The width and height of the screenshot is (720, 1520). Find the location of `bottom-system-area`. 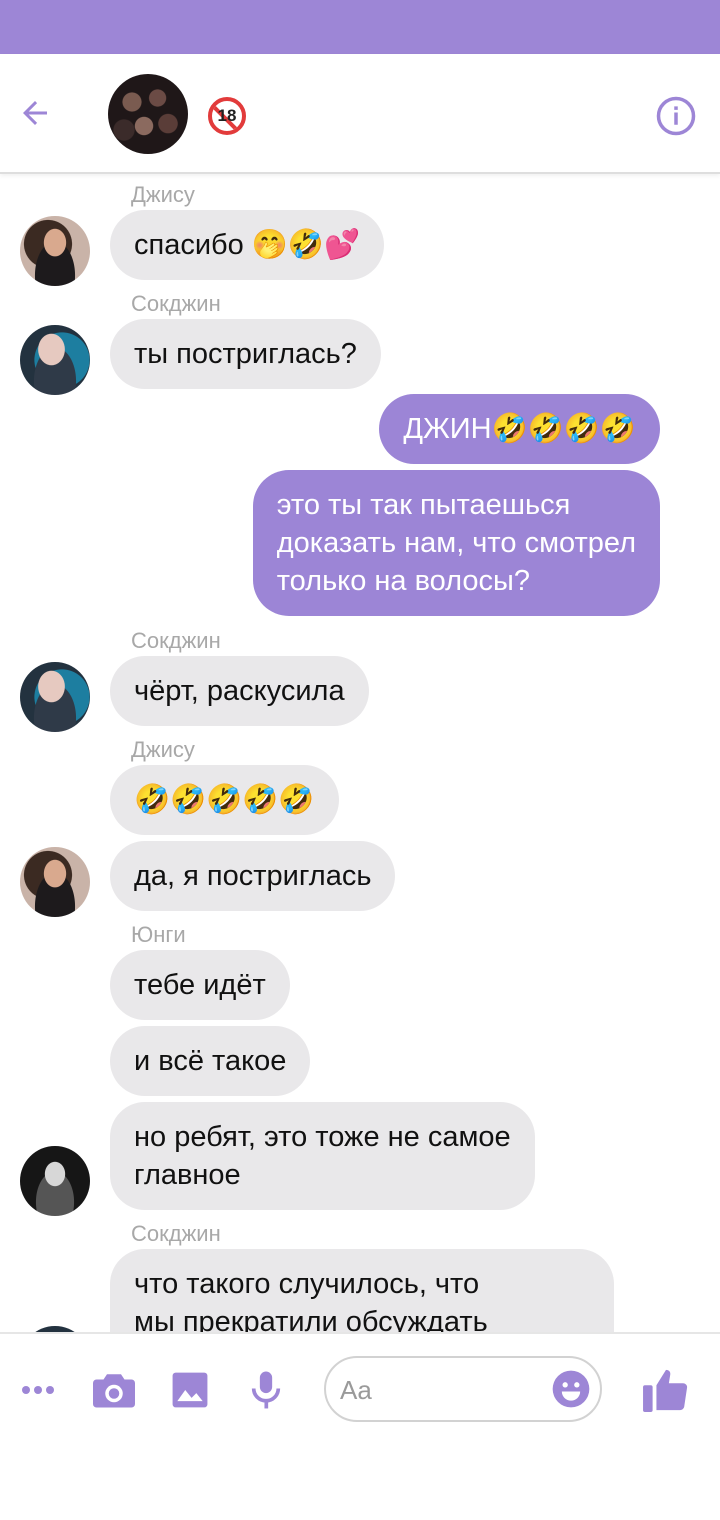

bottom-system-area is located at coordinates (360, 1481).